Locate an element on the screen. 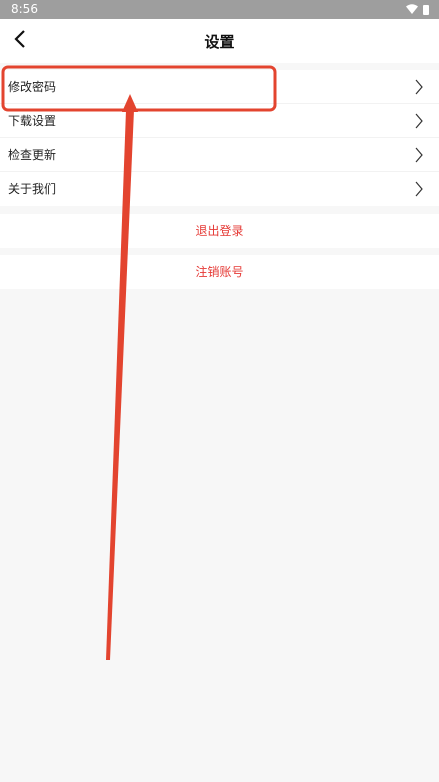  wifi-icon is located at coordinates (412, 10).